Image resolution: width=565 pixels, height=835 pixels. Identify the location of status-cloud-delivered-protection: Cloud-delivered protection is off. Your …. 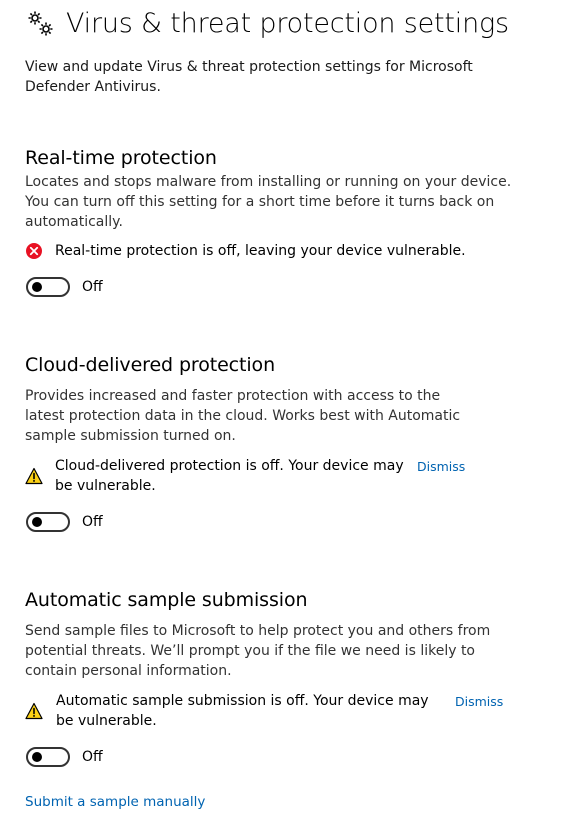
(219, 476).